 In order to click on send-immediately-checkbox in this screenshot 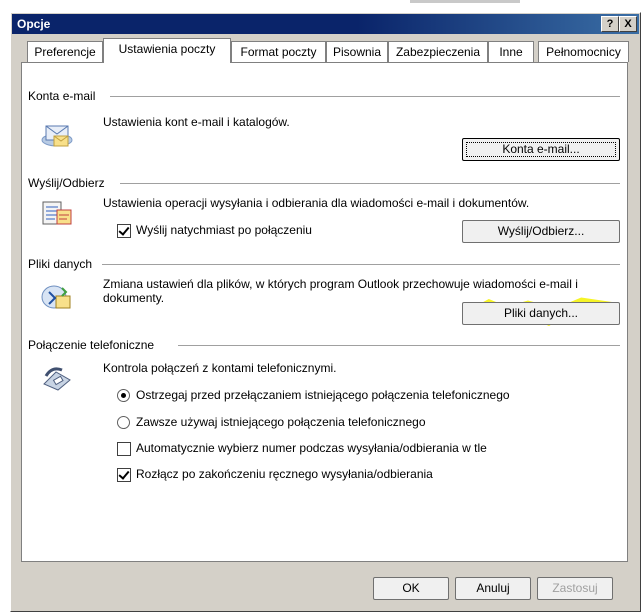, I will do `click(124, 231)`.